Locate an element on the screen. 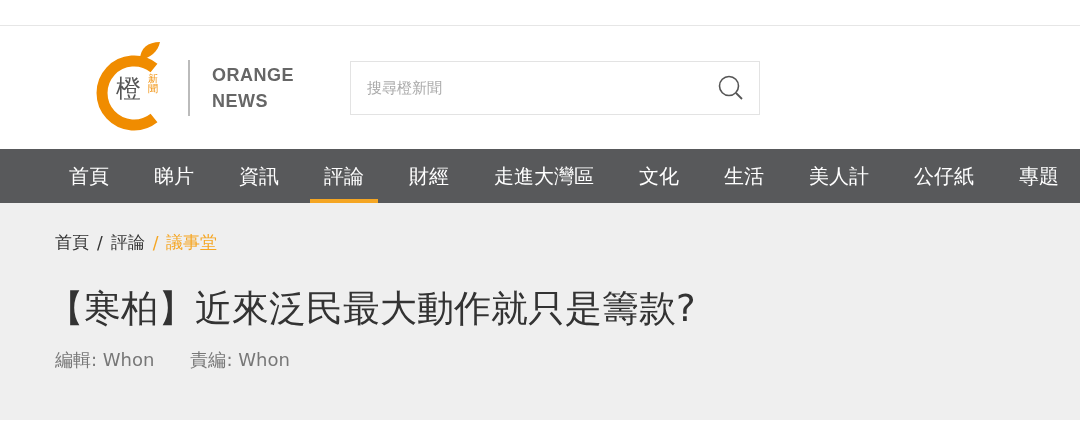  nav-tab: 財經 is located at coordinates (429, 176).